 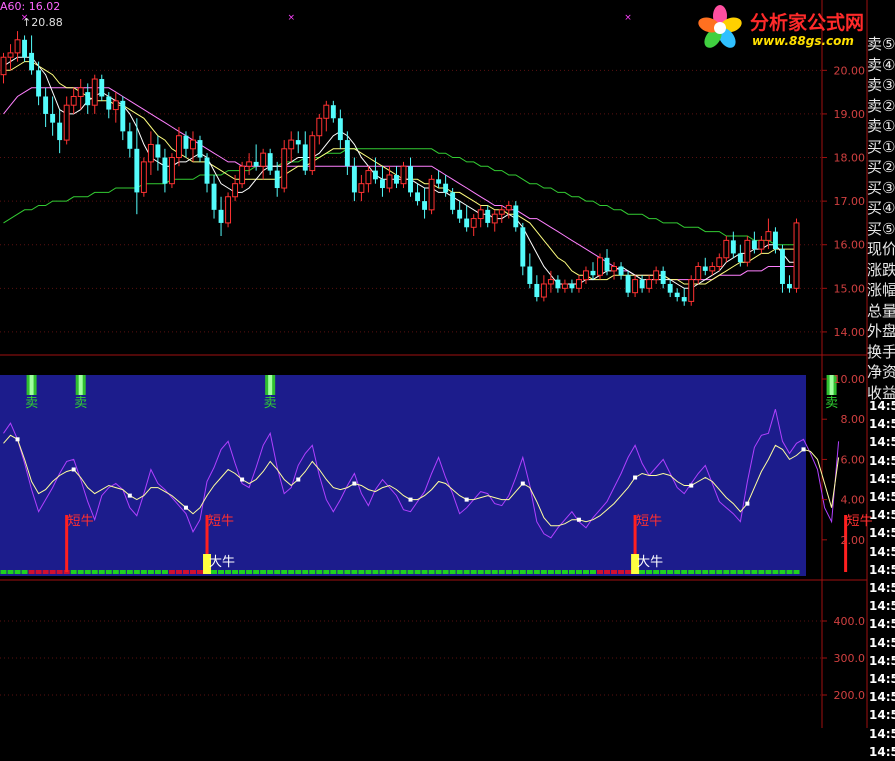 I want to click on quote-label: 涨幅, so click(x=881, y=290).